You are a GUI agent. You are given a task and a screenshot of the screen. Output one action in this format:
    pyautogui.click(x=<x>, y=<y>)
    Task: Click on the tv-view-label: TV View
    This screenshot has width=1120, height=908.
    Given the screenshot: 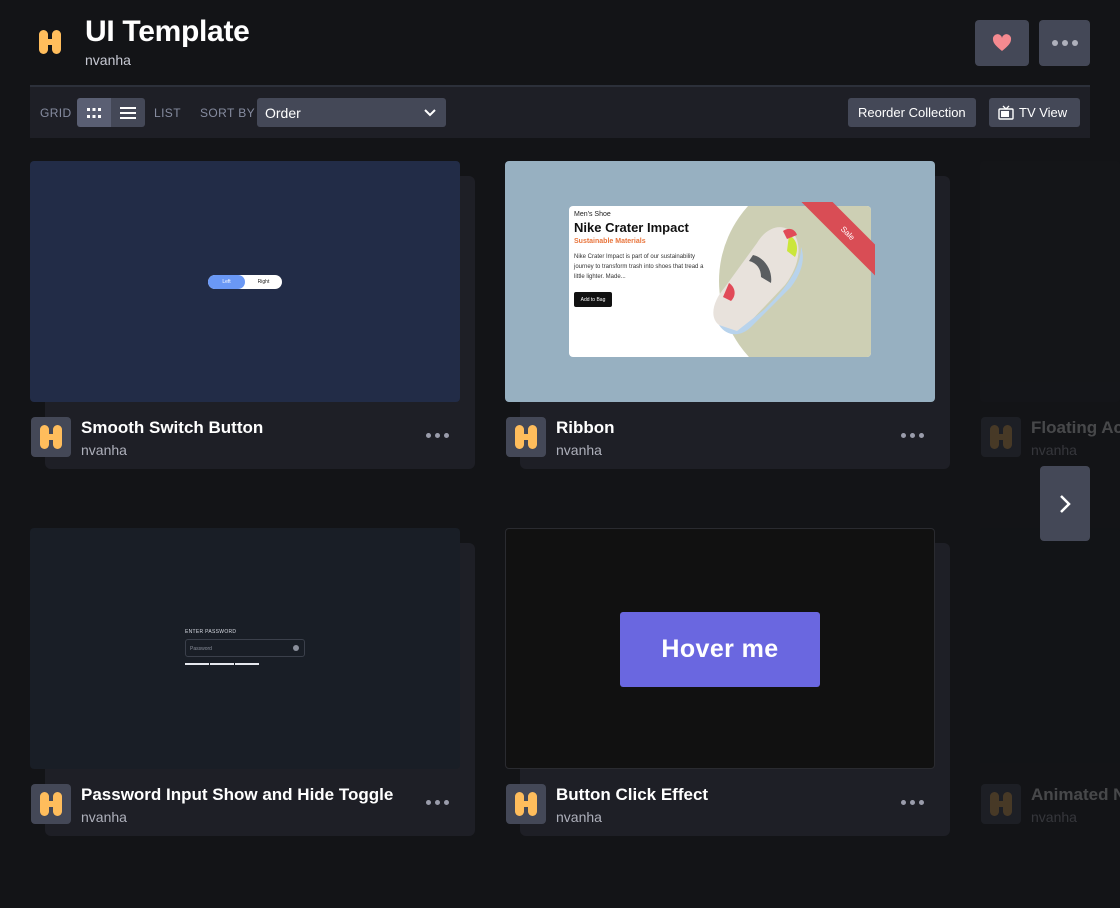 What is the action you would take?
    pyautogui.click(x=1043, y=112)
    